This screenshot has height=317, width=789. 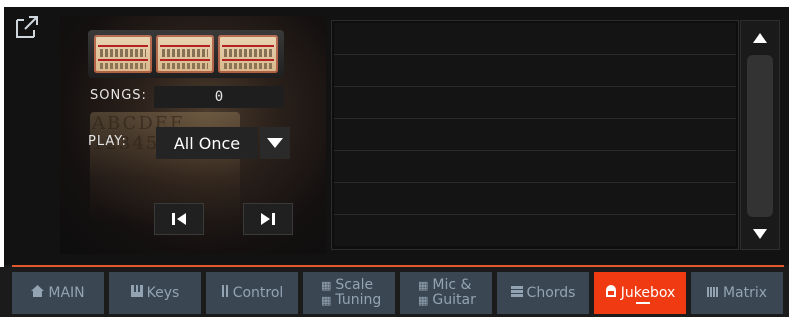 What do you see at coordinates (347, 285) in the screenshot?
I see `tab-label-line-1: ▦ Scale` at bounding box center [347, 285].